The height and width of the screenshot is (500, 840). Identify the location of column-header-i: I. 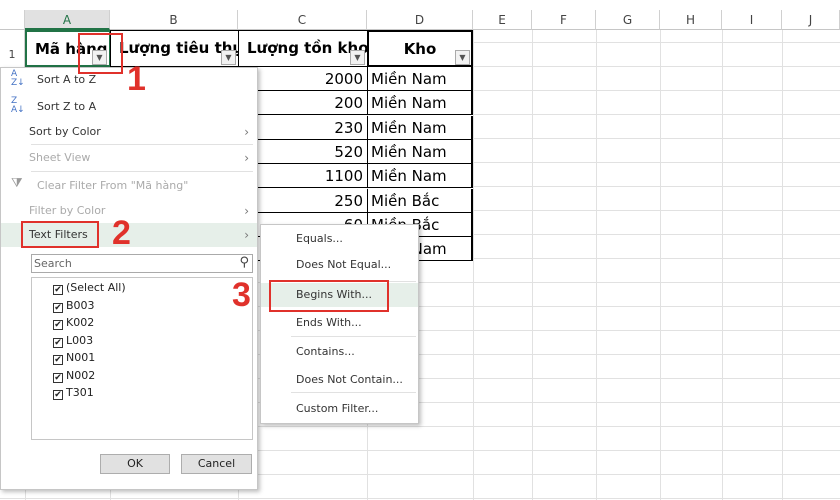
(752, 20).